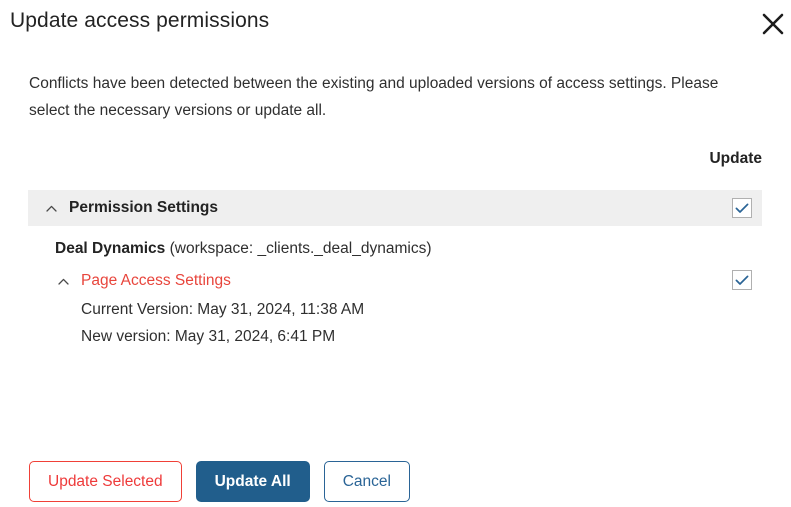 The width and height of the screenshot is (791, 507). I want to click on dialog-header: Update access permissions, so click(395, 25).